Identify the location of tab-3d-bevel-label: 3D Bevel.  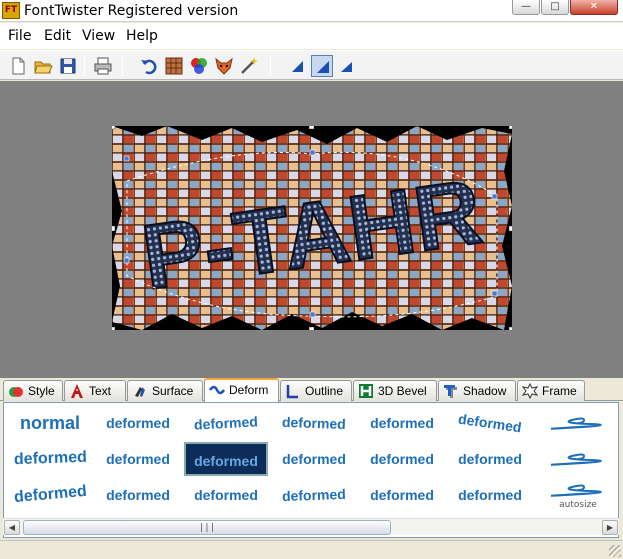
(402, 391).